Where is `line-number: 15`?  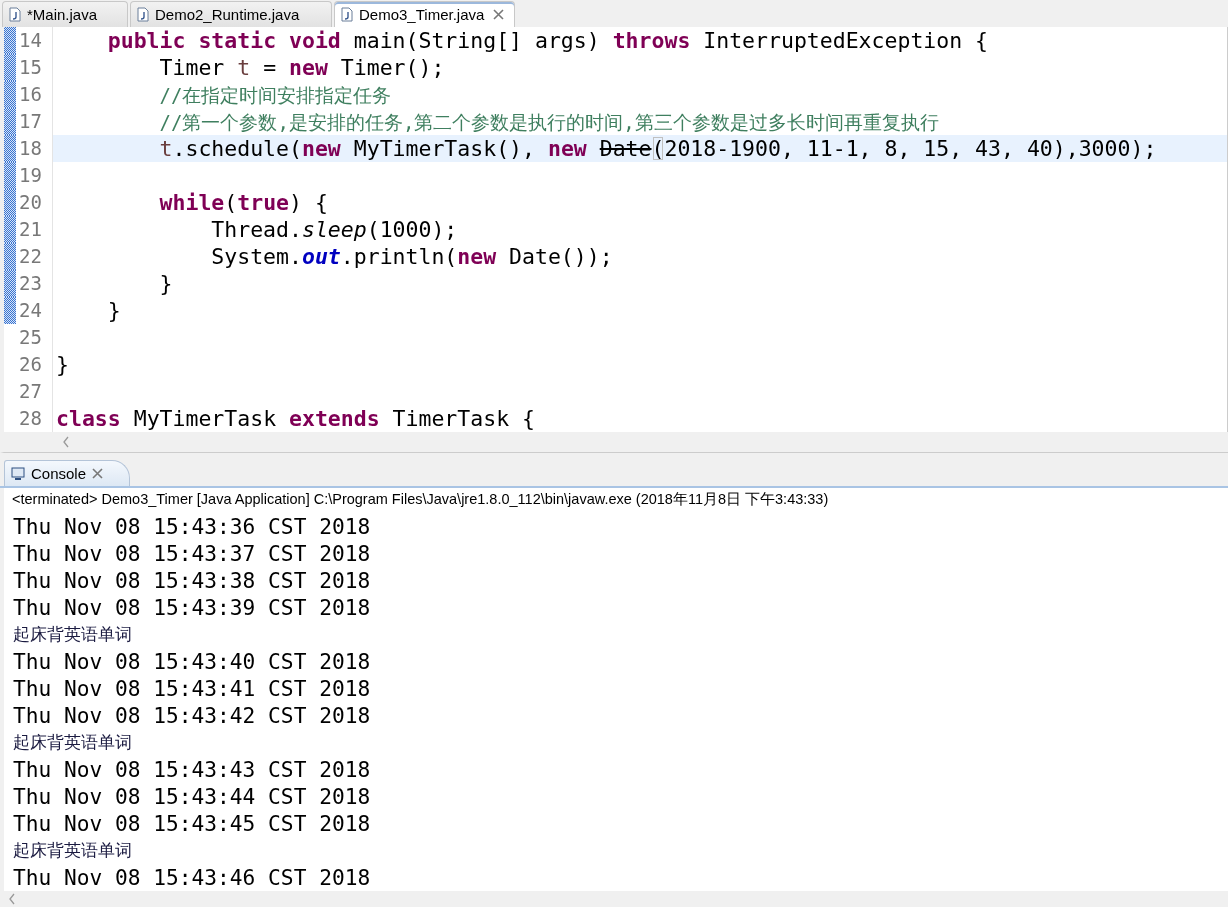
line-number: 15 is located at coordinates (30, 67).